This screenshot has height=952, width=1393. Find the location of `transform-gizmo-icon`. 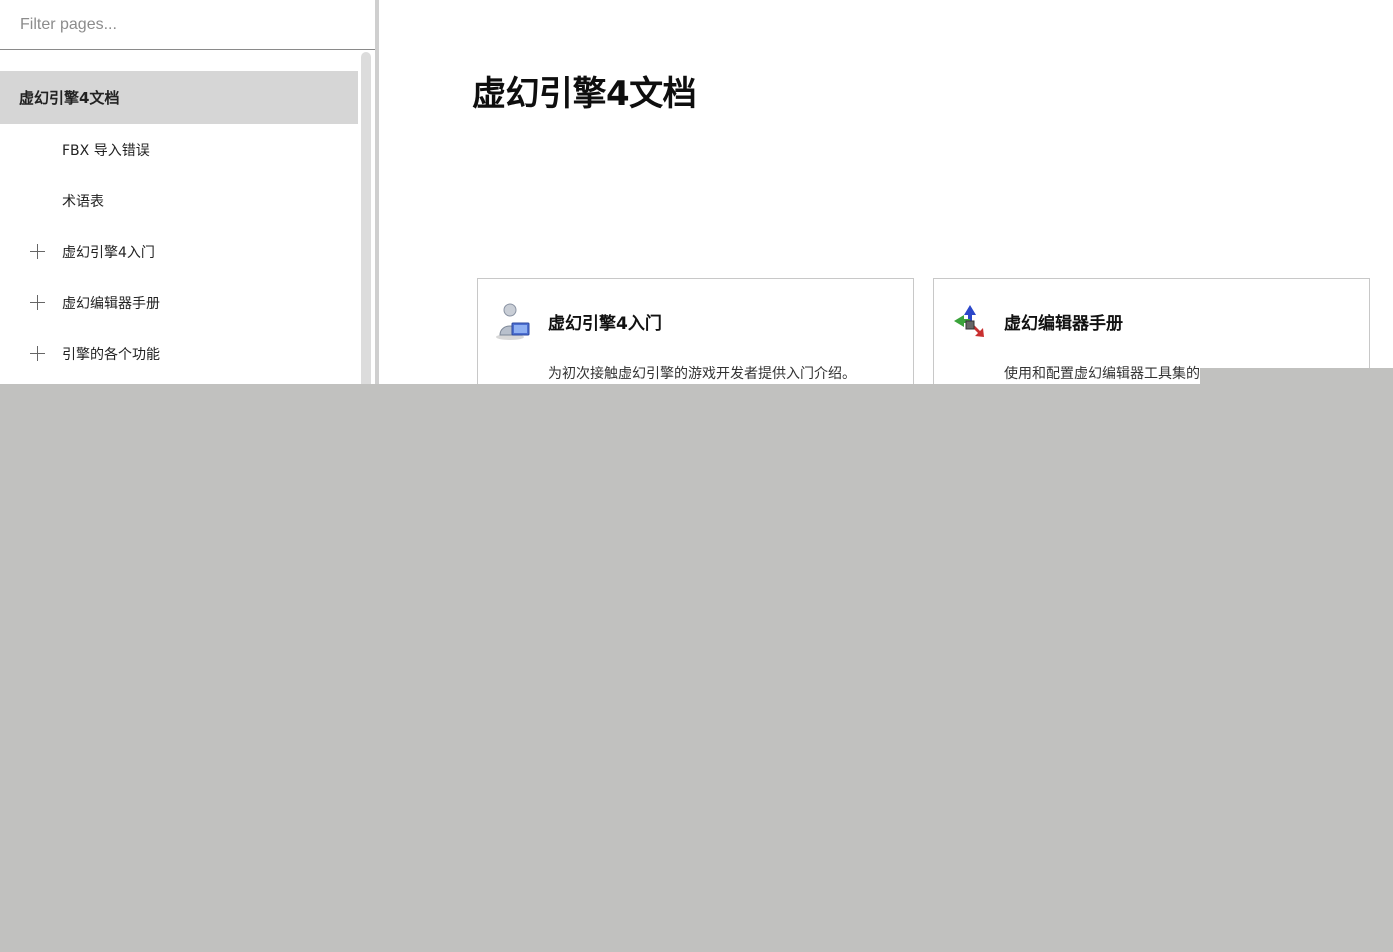

transform-gizmo-icon is located at coordinates (969, 321).